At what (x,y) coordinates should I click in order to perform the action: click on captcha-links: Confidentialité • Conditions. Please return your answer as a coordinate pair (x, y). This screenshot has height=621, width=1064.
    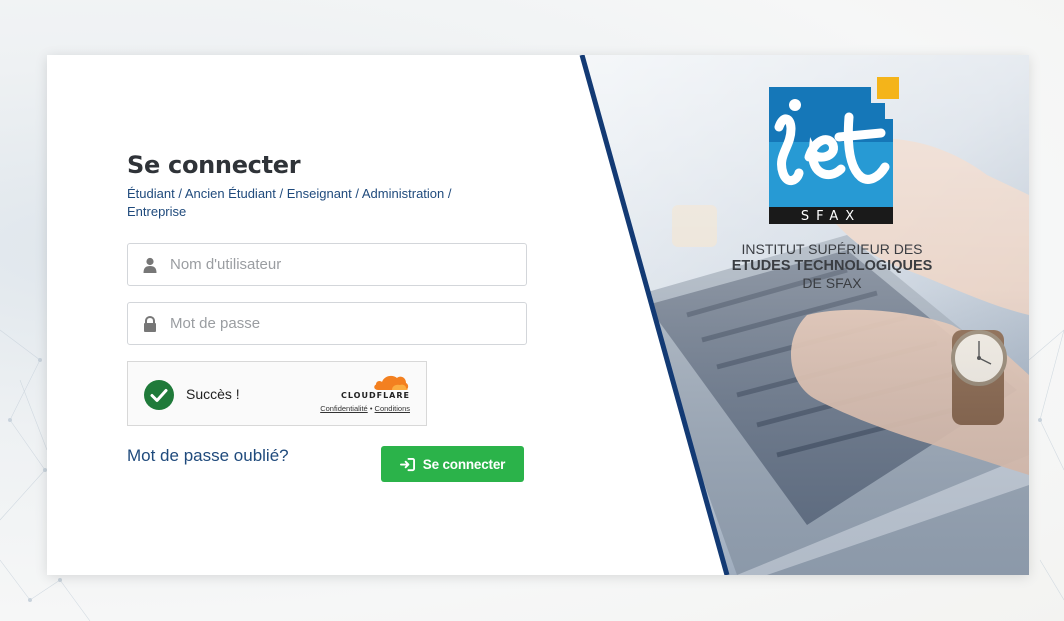
    Looking at the image, I should click on (365, 408).